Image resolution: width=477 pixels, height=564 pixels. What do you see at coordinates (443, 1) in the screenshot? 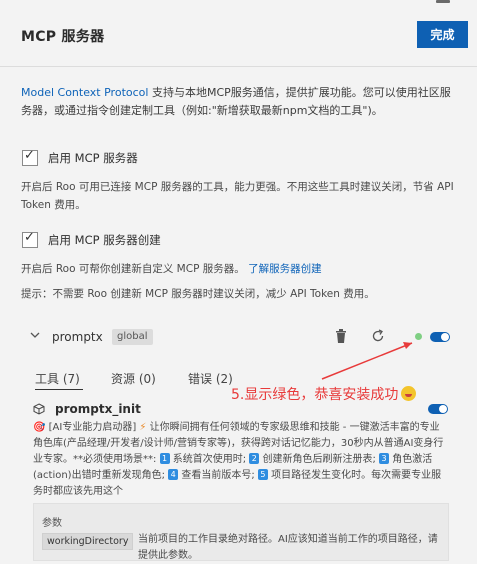
I see `drag-handle` at bounding box center [443, 1].